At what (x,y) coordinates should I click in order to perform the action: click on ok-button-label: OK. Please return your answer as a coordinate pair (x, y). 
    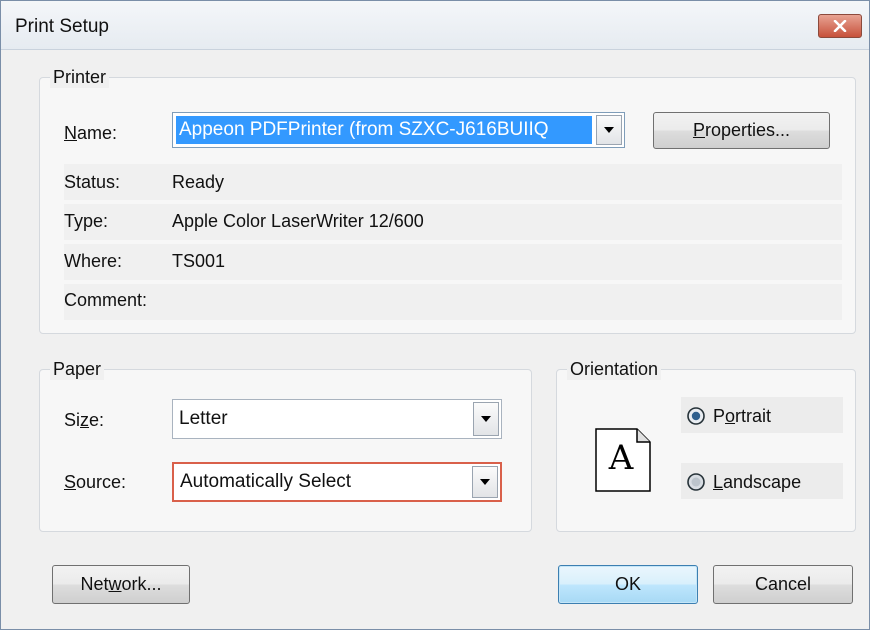
    Looking at the image, I should click on (627, 584).